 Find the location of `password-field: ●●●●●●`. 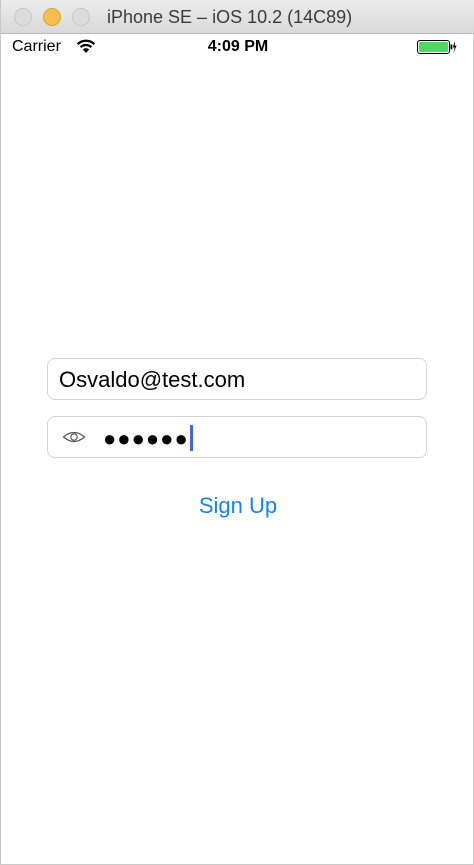

password-field: ●●●●●● is located at coordinates (237, 437).